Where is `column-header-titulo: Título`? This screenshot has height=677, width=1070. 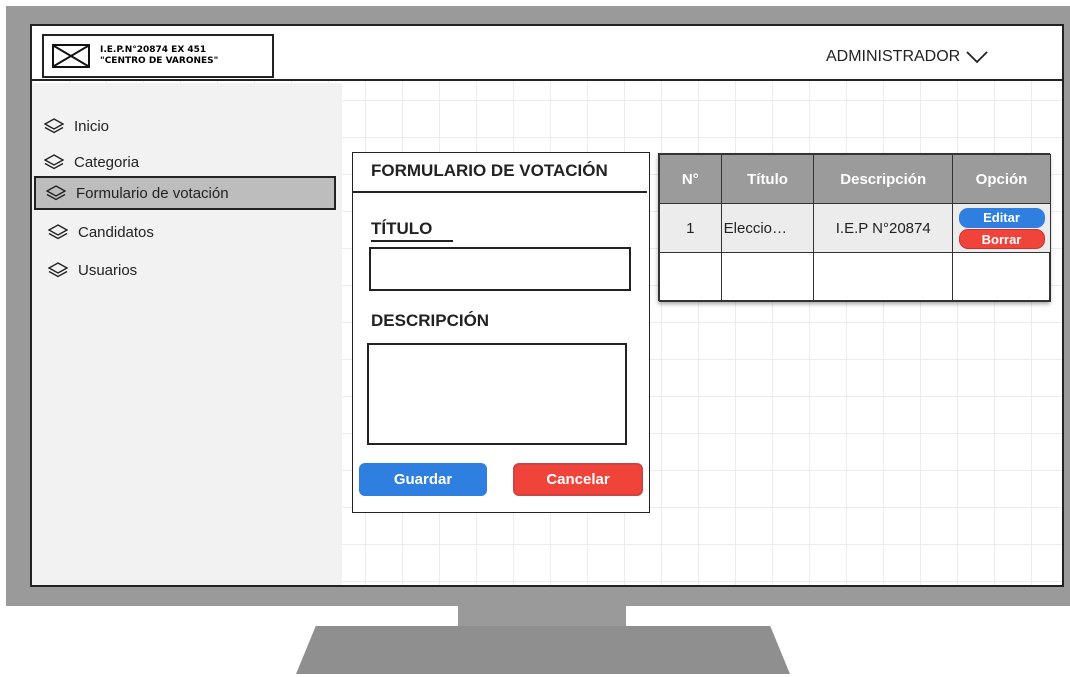 column-header-titulo: Título is located at coordinates (767, 179).